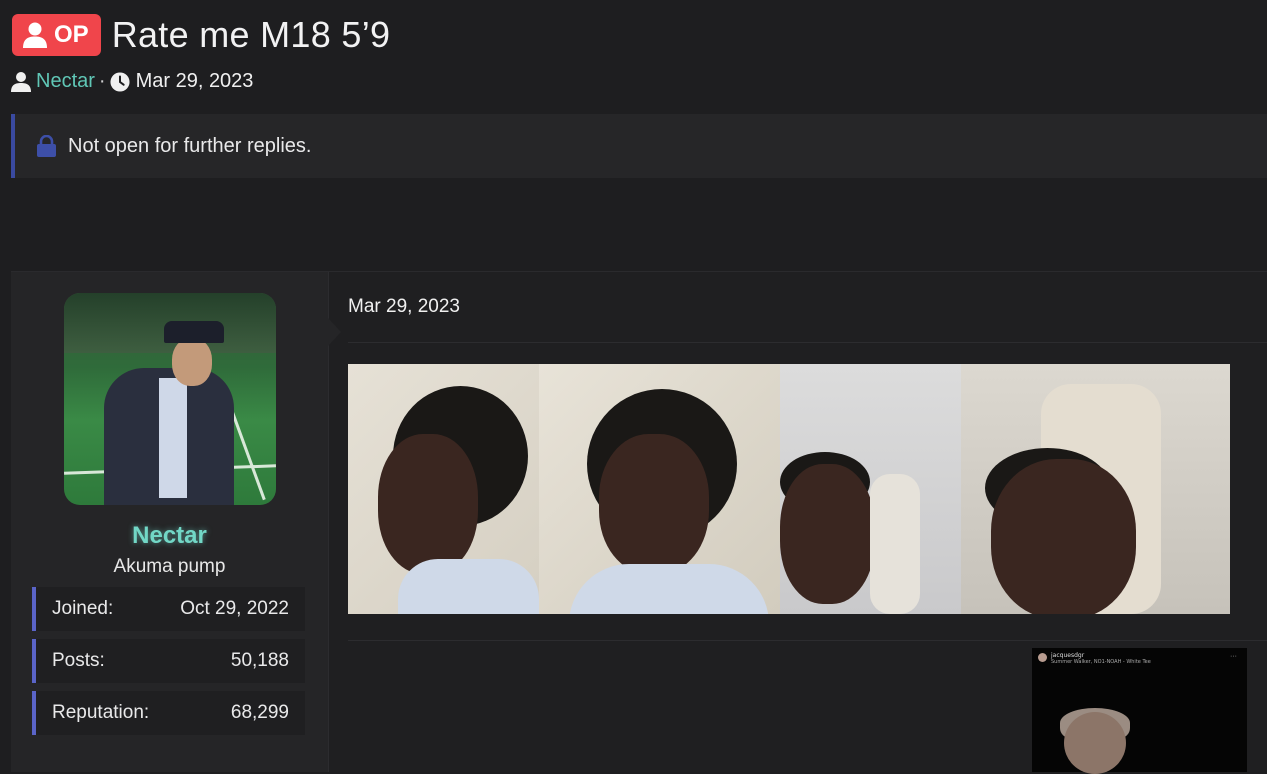  I want to click on thread-author-link: Nectar, so click(65, 81).